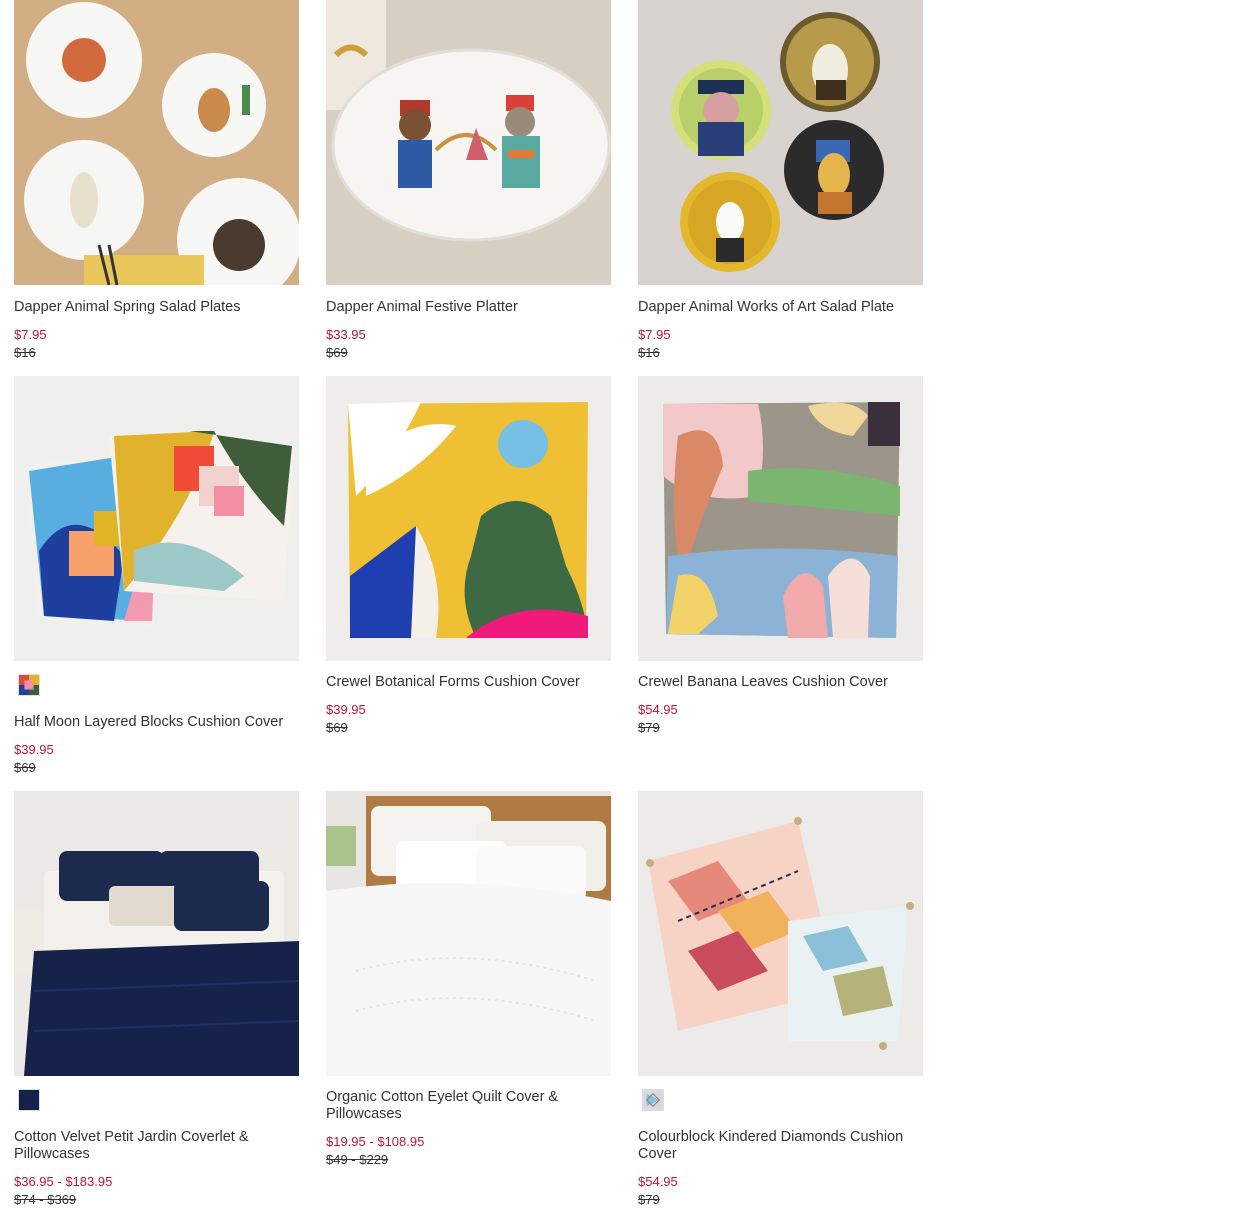 This screenshot has width=1250, height=1224. Describe the element at coordinates (346, 334) in the screenshot. I see `sale-price: $33.95` at that location.